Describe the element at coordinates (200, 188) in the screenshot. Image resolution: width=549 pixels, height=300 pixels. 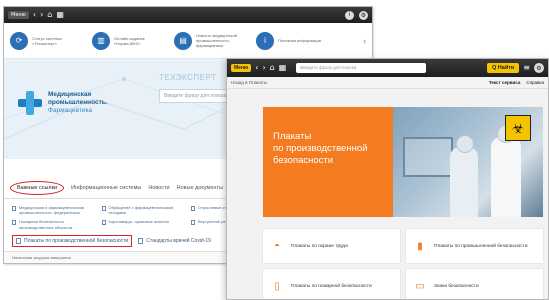
I see `tab-new-documents: Новые документы` at that location.